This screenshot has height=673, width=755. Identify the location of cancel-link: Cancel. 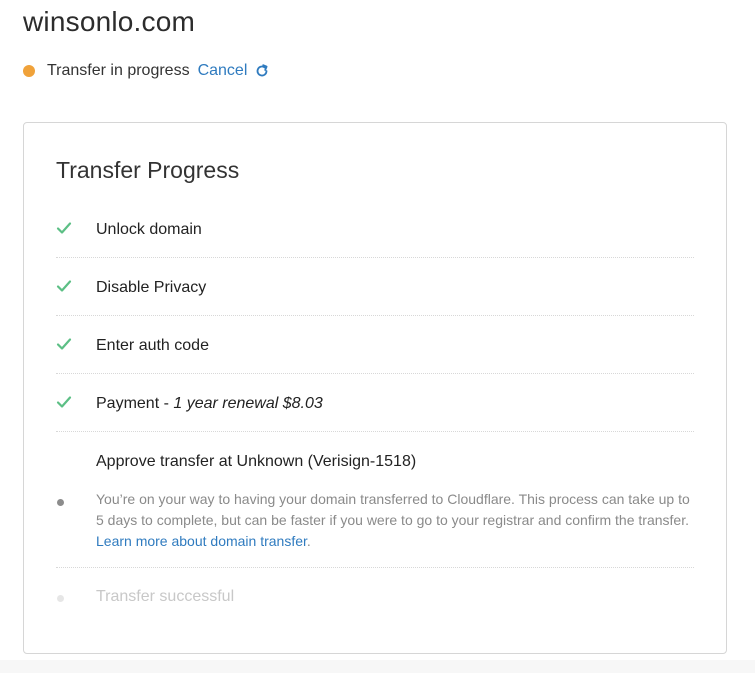
(223, 71).